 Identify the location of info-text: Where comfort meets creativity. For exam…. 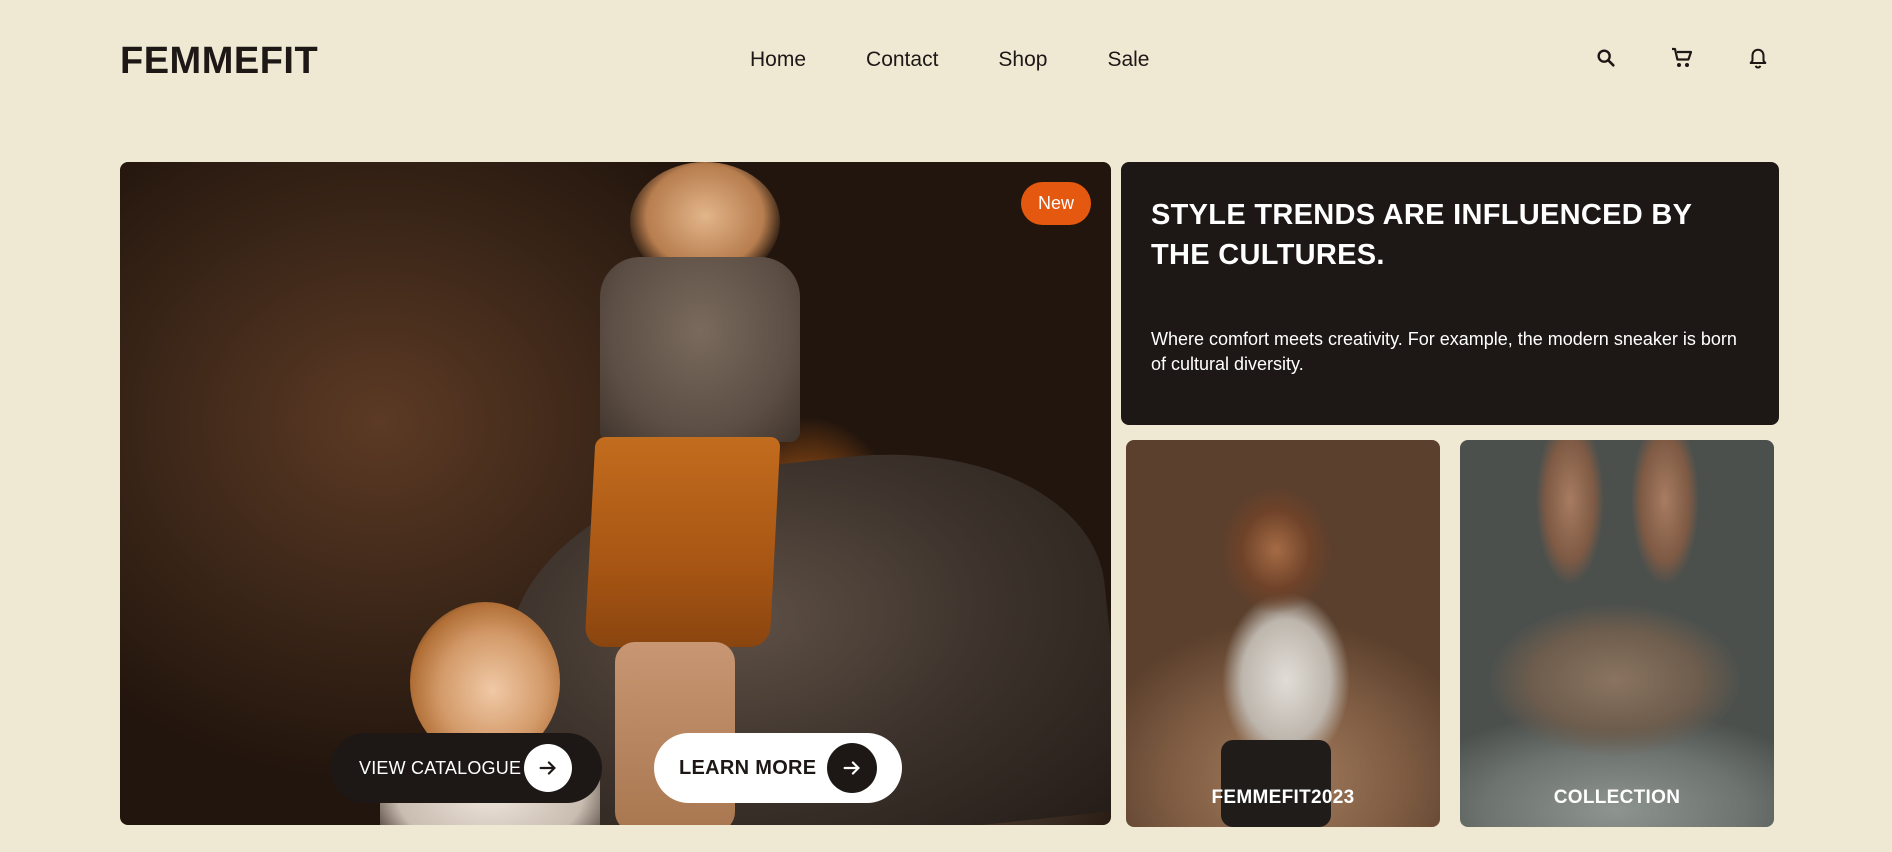
(1444, 351).